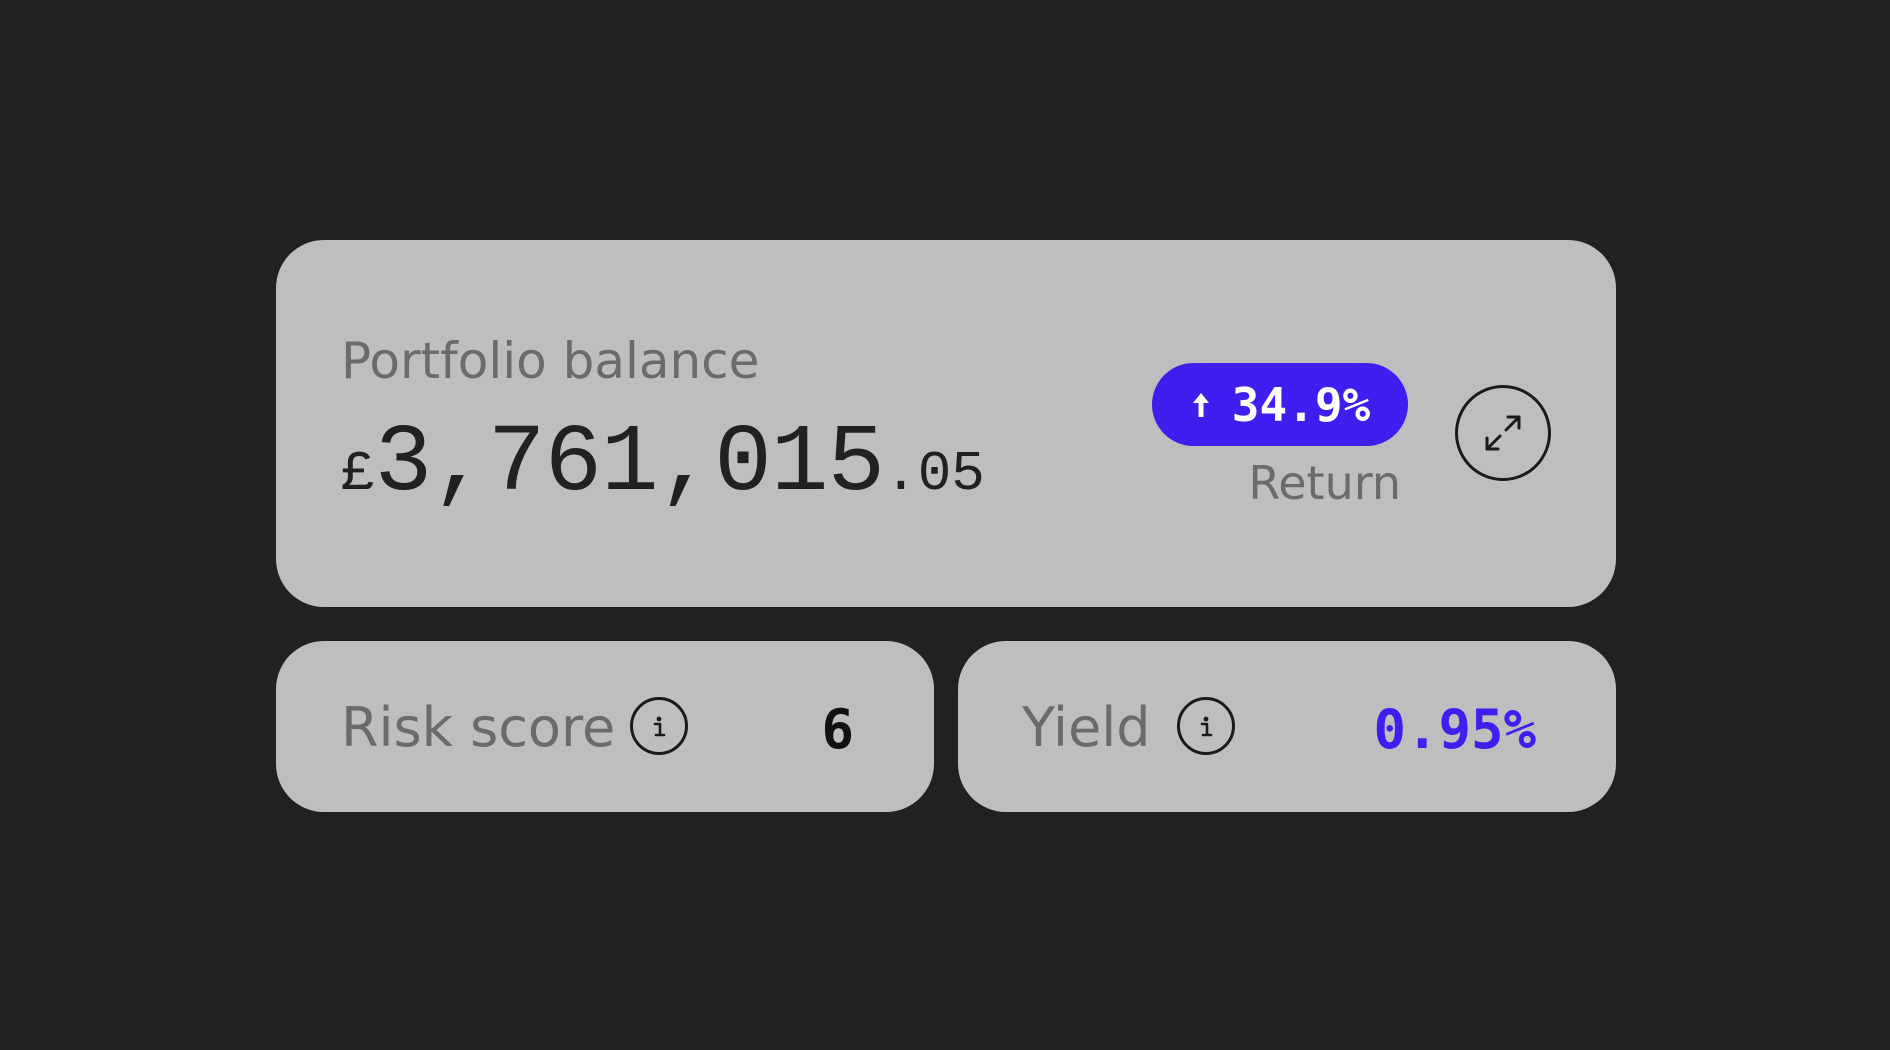 This screenshot has width=1890, height=1050. Describe the element at coordinates (1454, 729) in the screenshot. I see `yield-value: 0.95%` at that location.